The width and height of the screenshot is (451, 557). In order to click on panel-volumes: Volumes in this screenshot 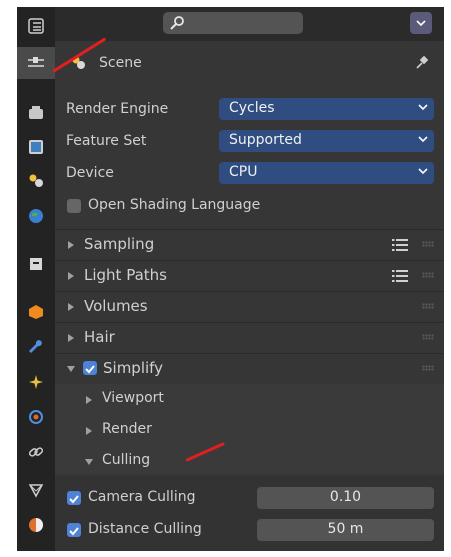, I will do `click(249, 307)`.